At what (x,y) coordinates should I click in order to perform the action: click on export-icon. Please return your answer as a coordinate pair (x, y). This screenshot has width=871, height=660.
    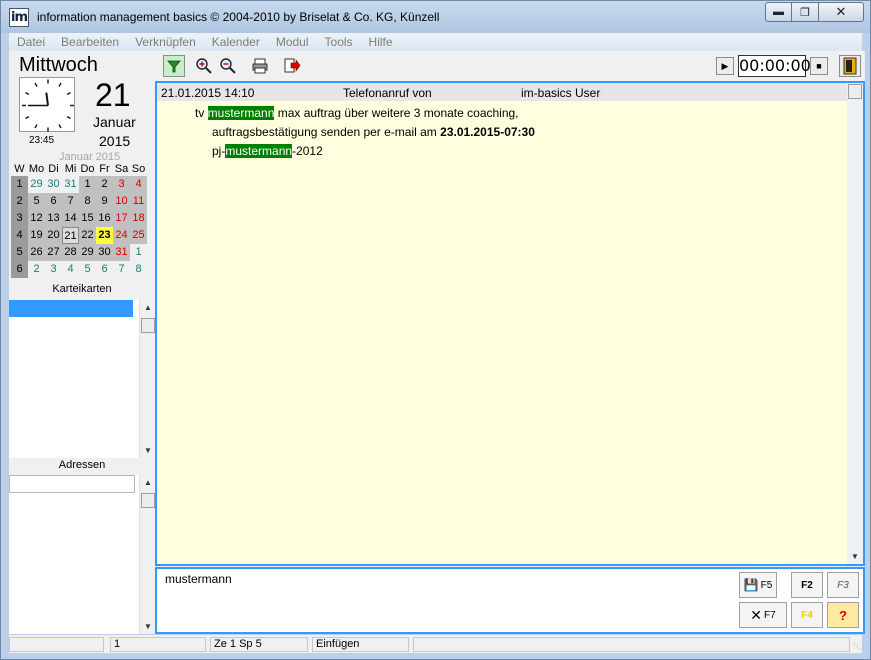
    Looking at the image, I should click on (292, 65).